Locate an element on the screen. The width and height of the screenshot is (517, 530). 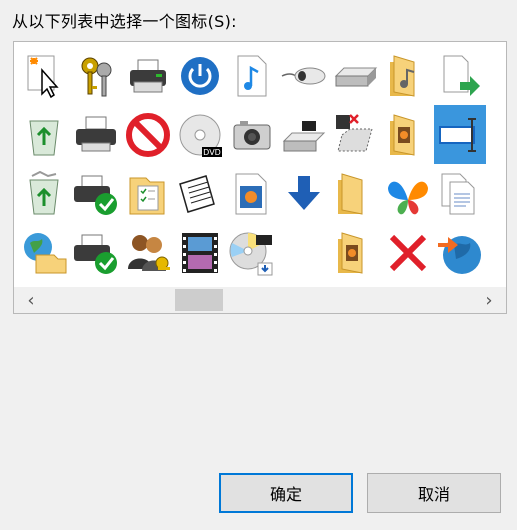
music-file-icon is located at coordinates (252, 75).